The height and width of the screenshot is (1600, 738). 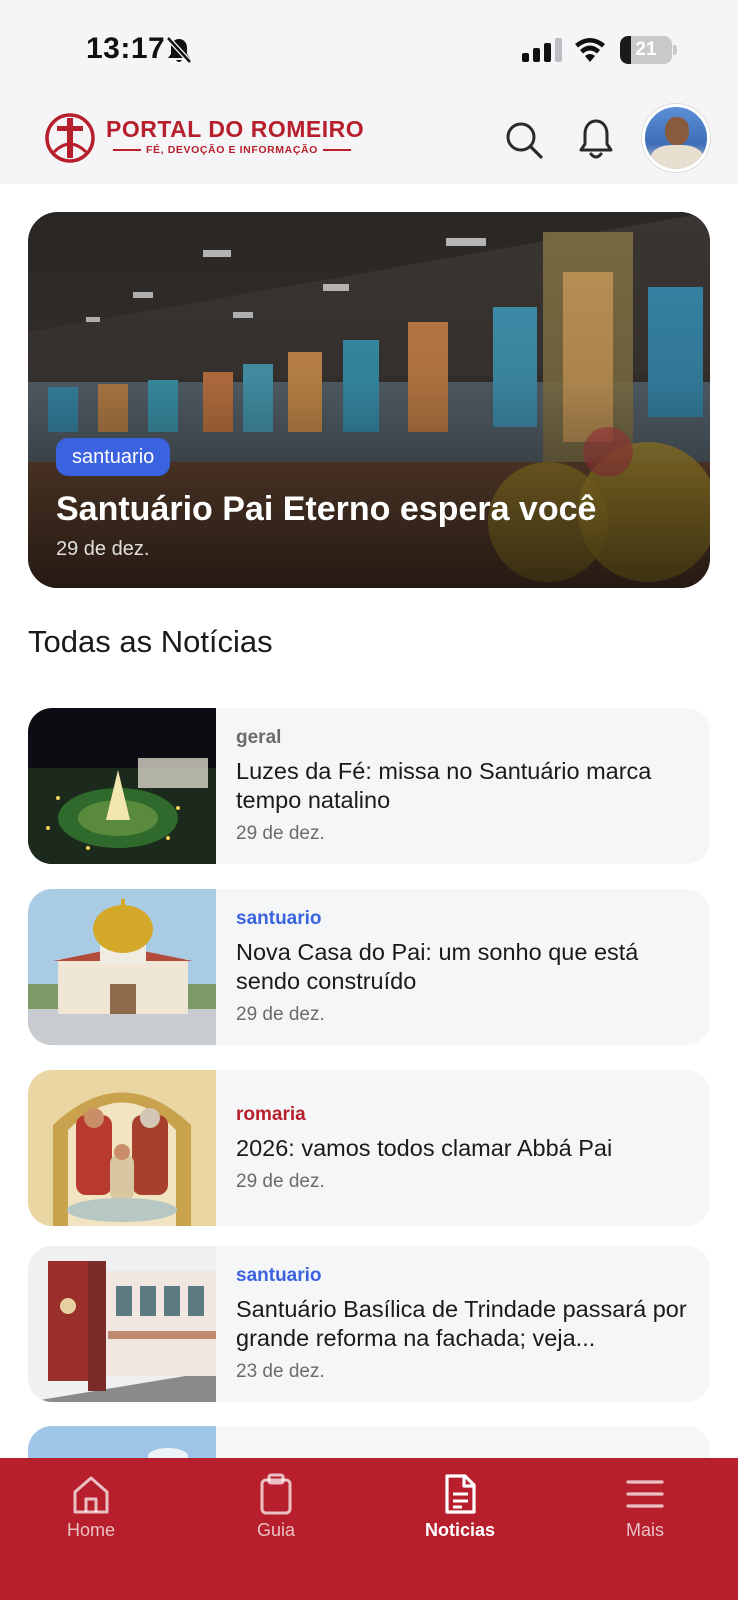 I want to click on bell-icon, so click(x=596, y=139).